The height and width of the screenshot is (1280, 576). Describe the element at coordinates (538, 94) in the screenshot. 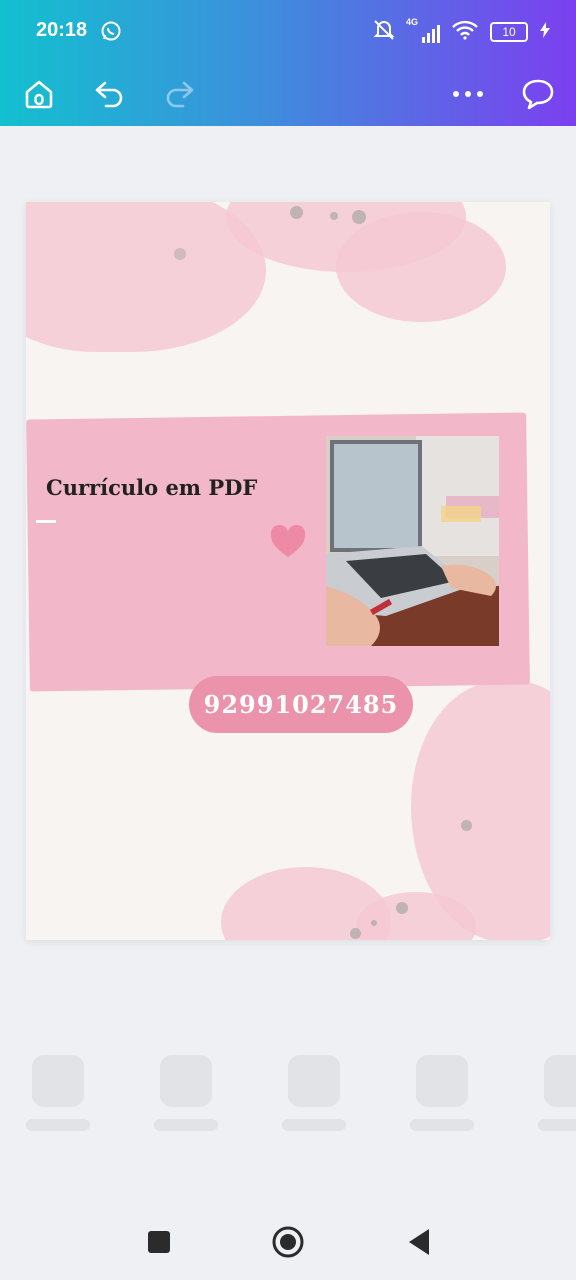

I see `comment-icon` at that location.